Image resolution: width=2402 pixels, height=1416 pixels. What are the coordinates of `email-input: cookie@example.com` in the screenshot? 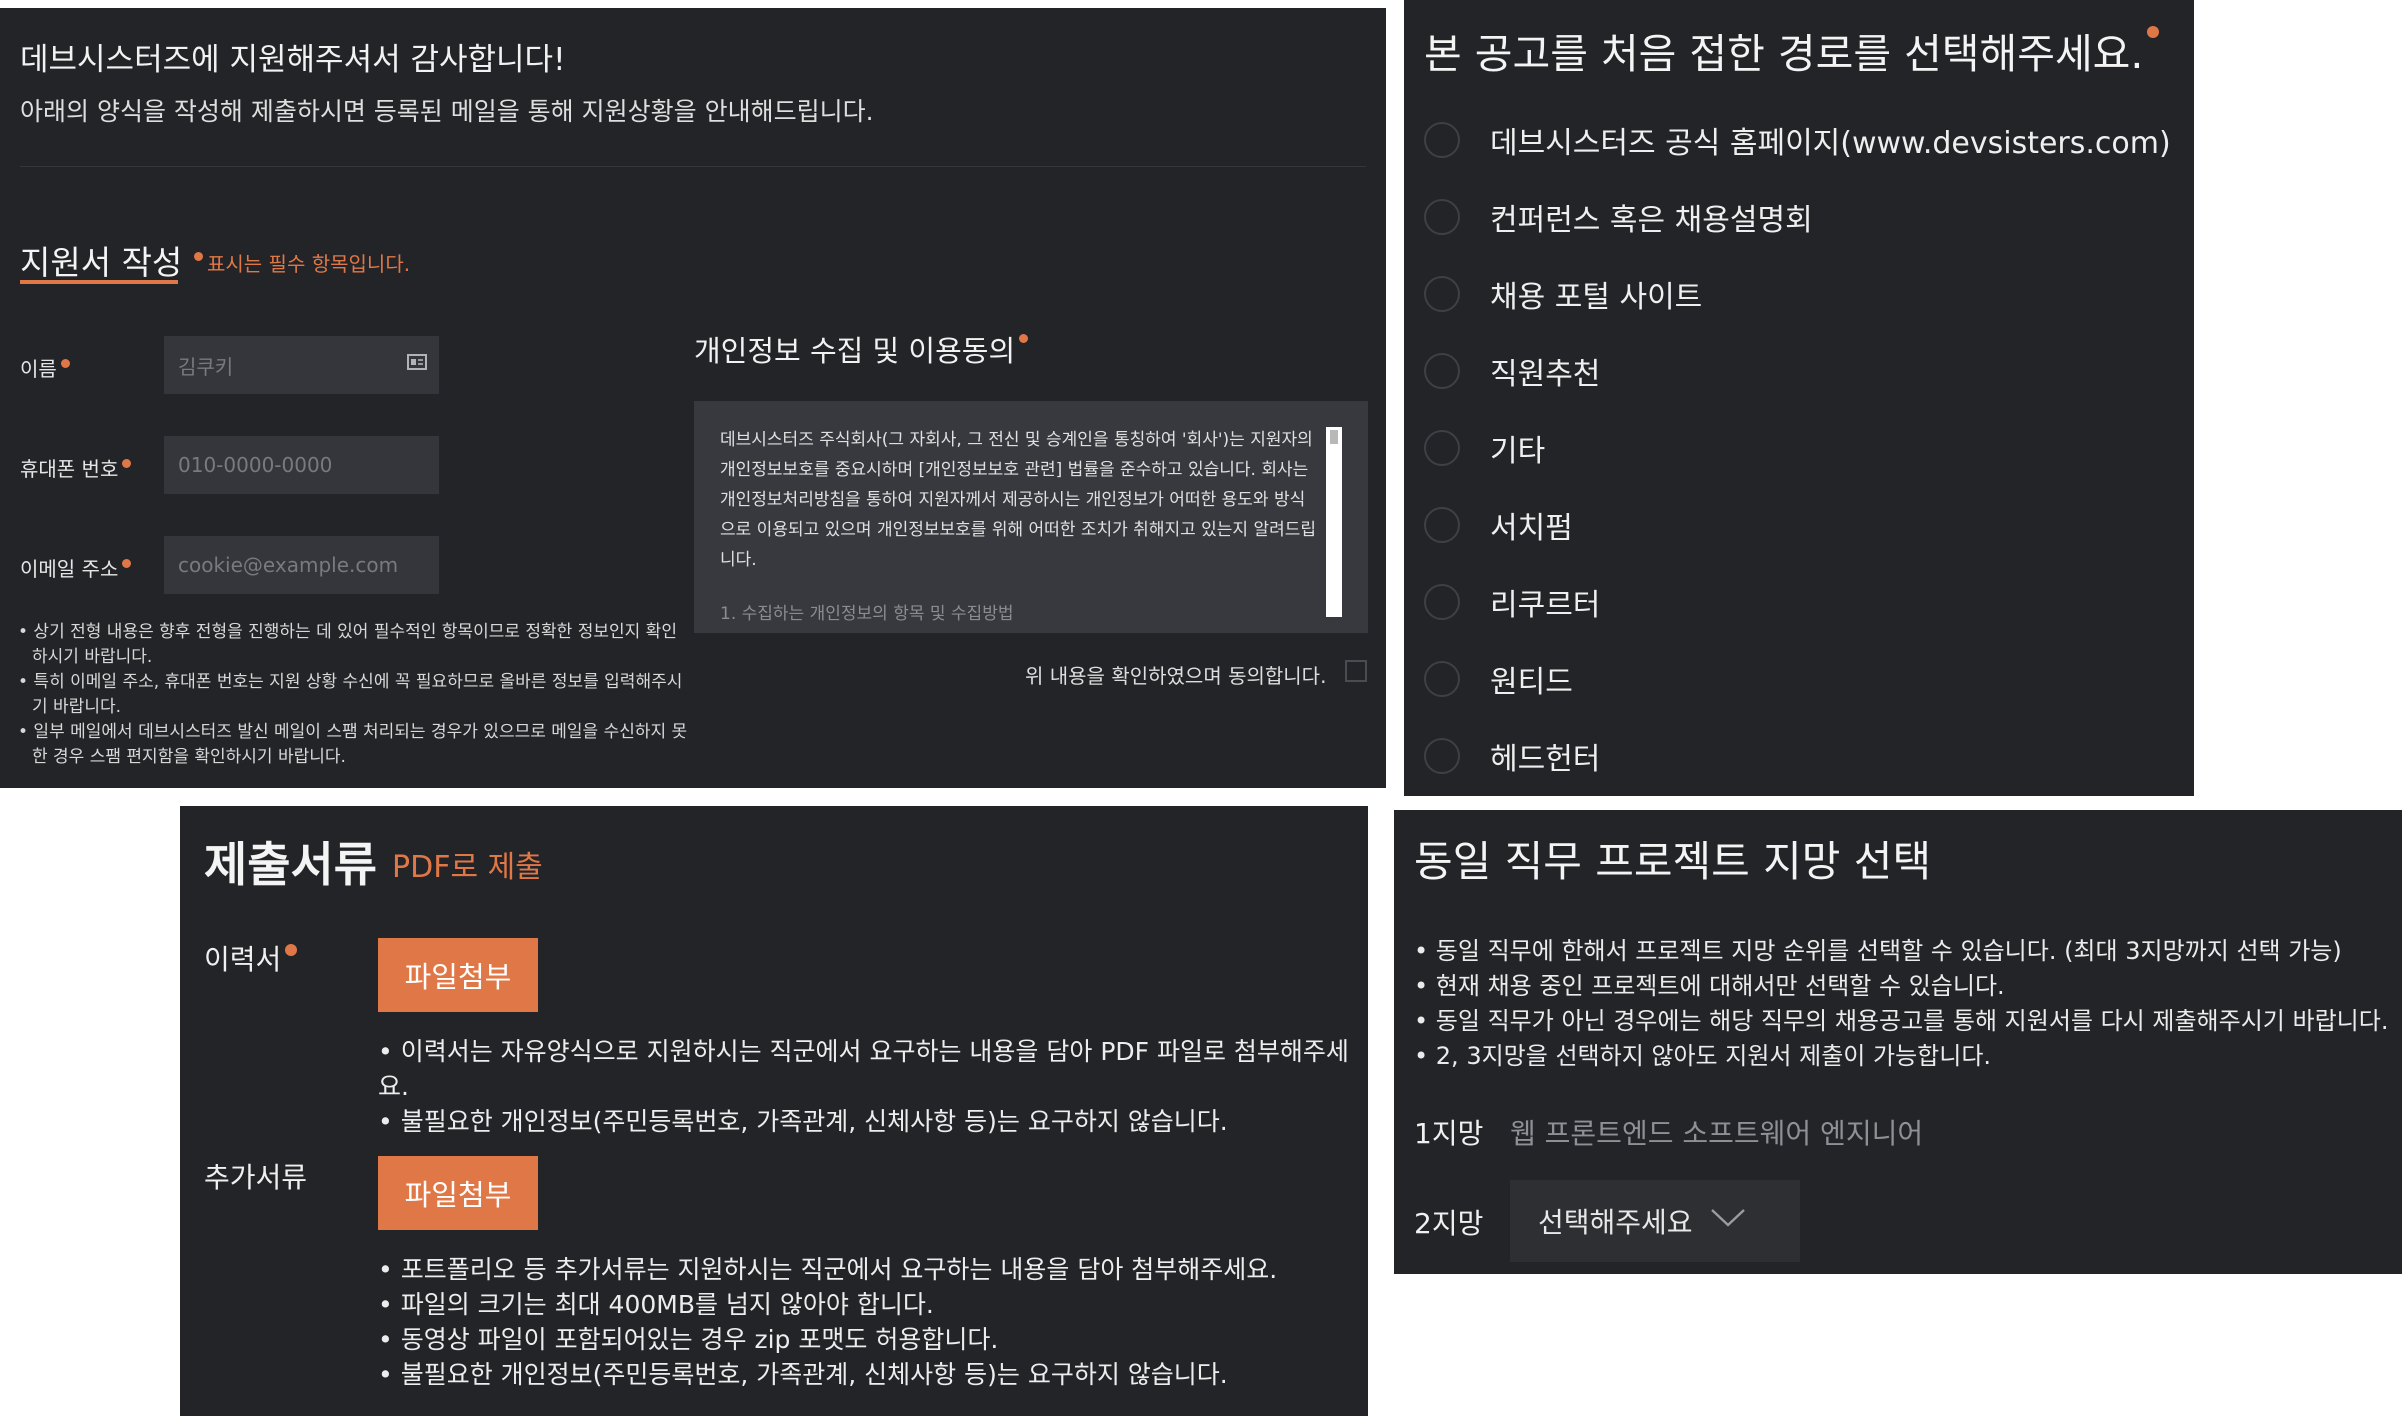 It's located at (301, 565).